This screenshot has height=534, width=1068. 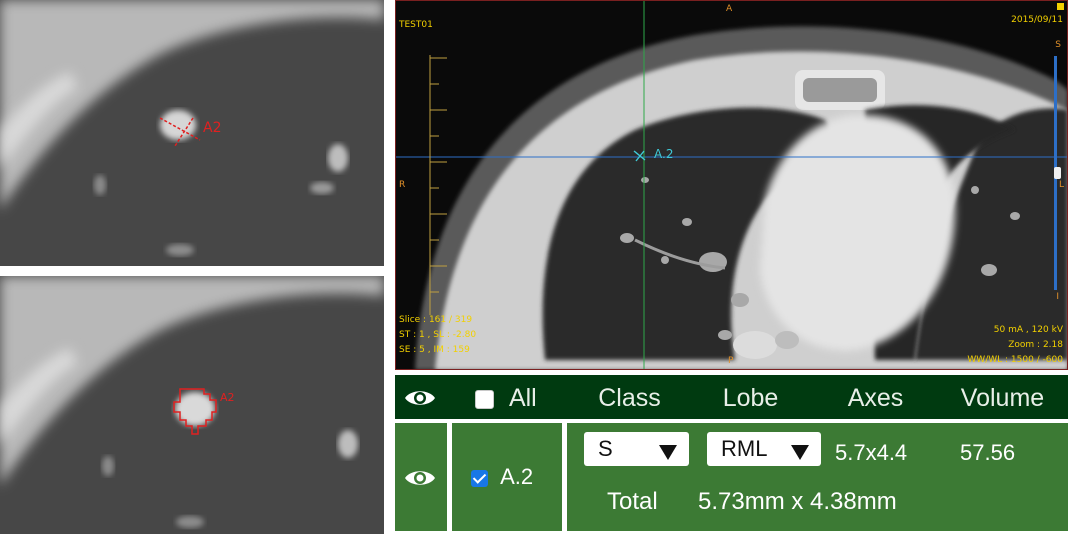 I want to click on column-lobe: Lobe, so click(x=750, y=397).